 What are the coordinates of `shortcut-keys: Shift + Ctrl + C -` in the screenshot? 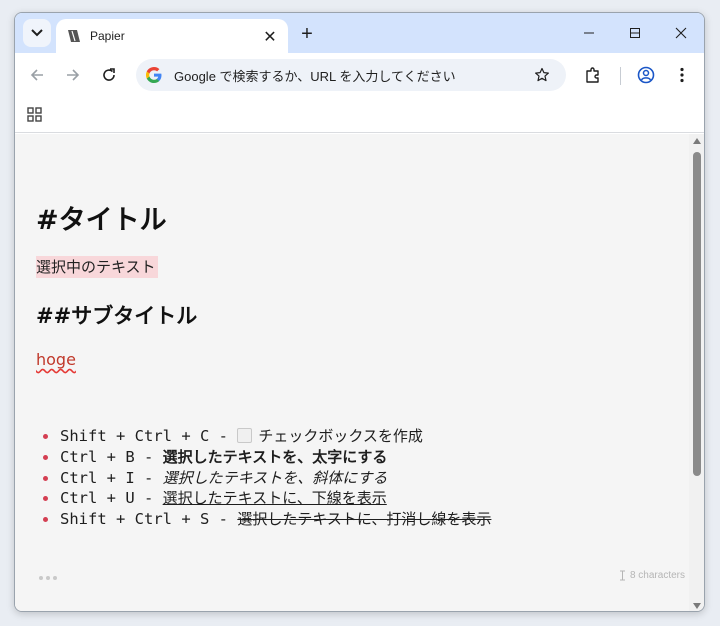 It's located at (149, 436).